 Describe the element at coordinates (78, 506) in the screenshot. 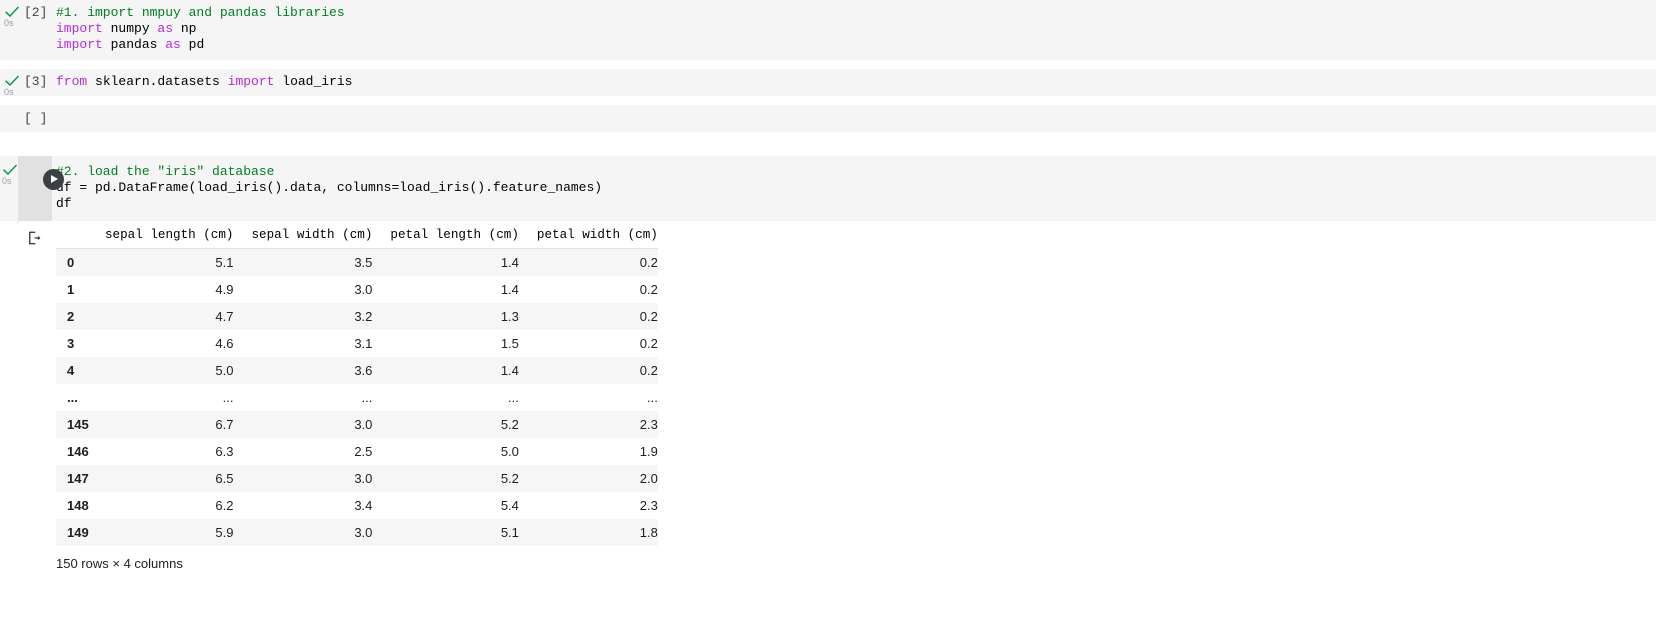

I see `table-index-cell: 148` at that location.